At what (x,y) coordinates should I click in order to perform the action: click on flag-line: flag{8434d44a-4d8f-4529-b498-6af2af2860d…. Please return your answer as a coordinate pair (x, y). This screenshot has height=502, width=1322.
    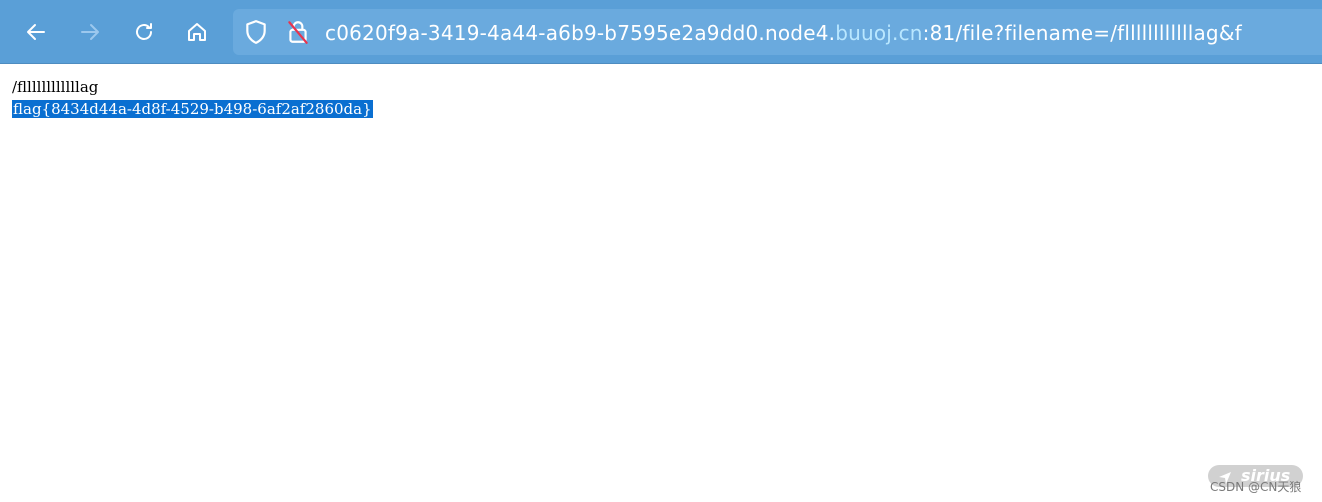
    Looking at the image, I should click on (192, 109).